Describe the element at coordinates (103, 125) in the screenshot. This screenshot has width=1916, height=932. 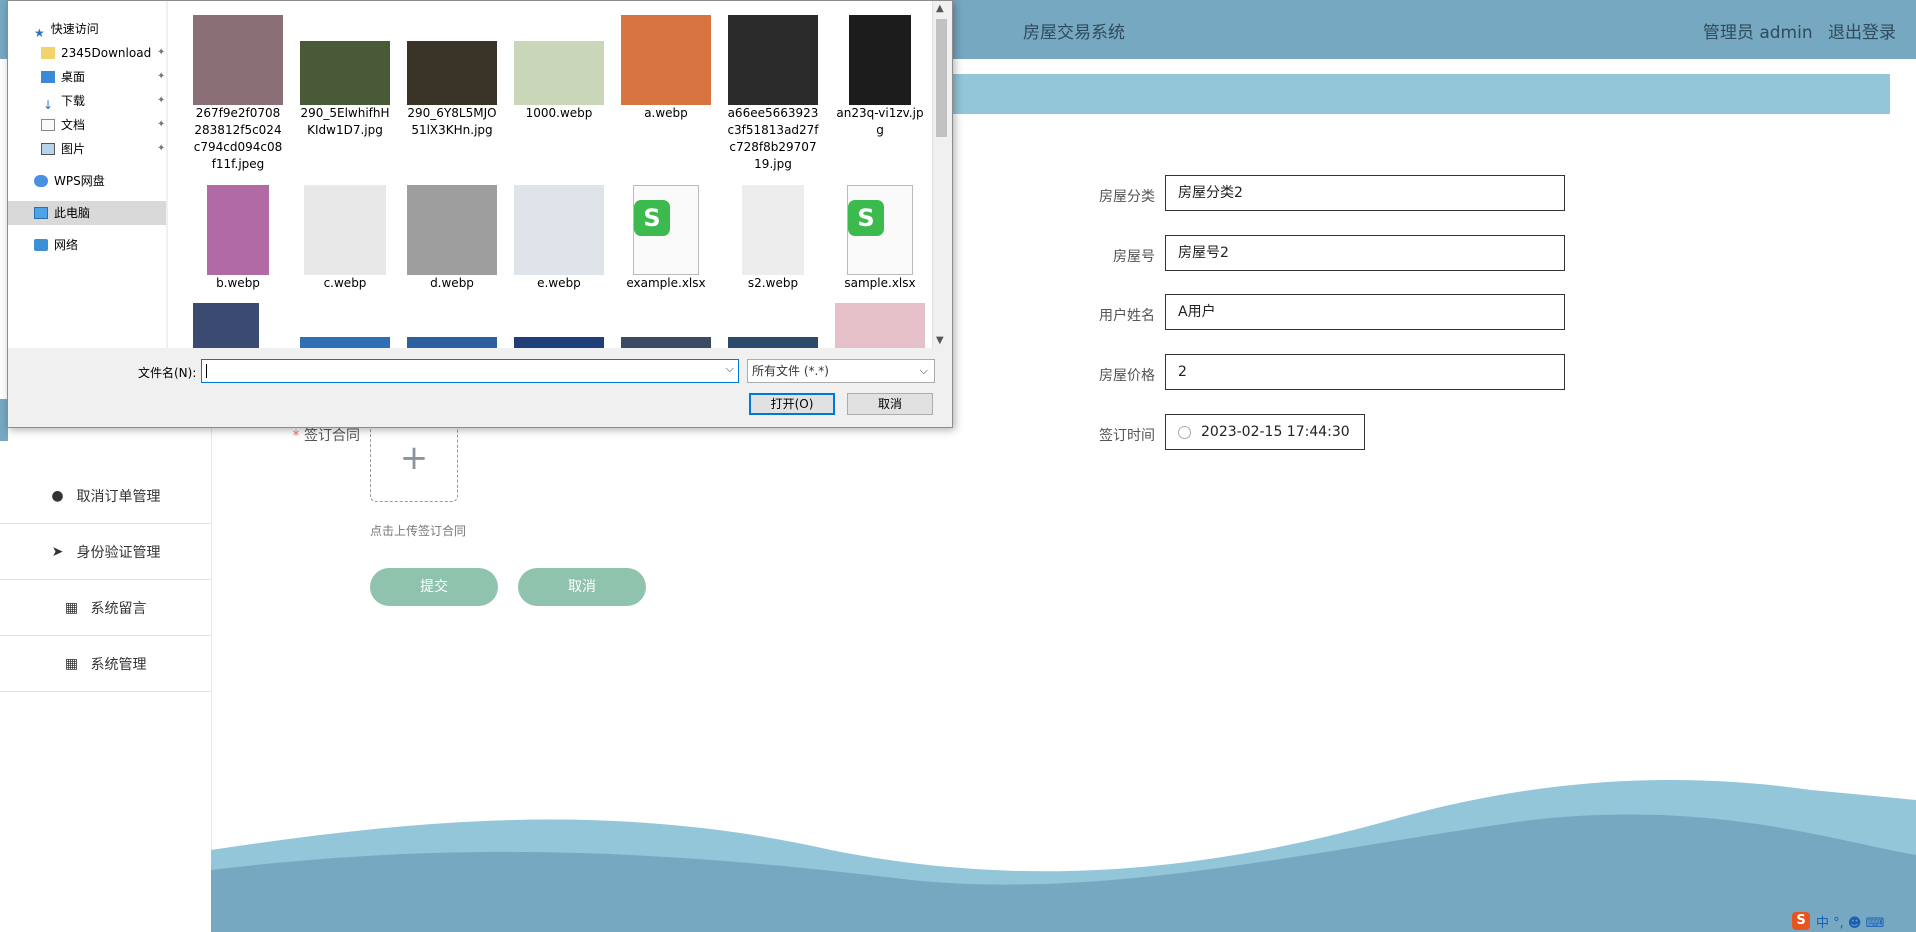
I see `nav-item-documents: 文档 ✦` at that location.